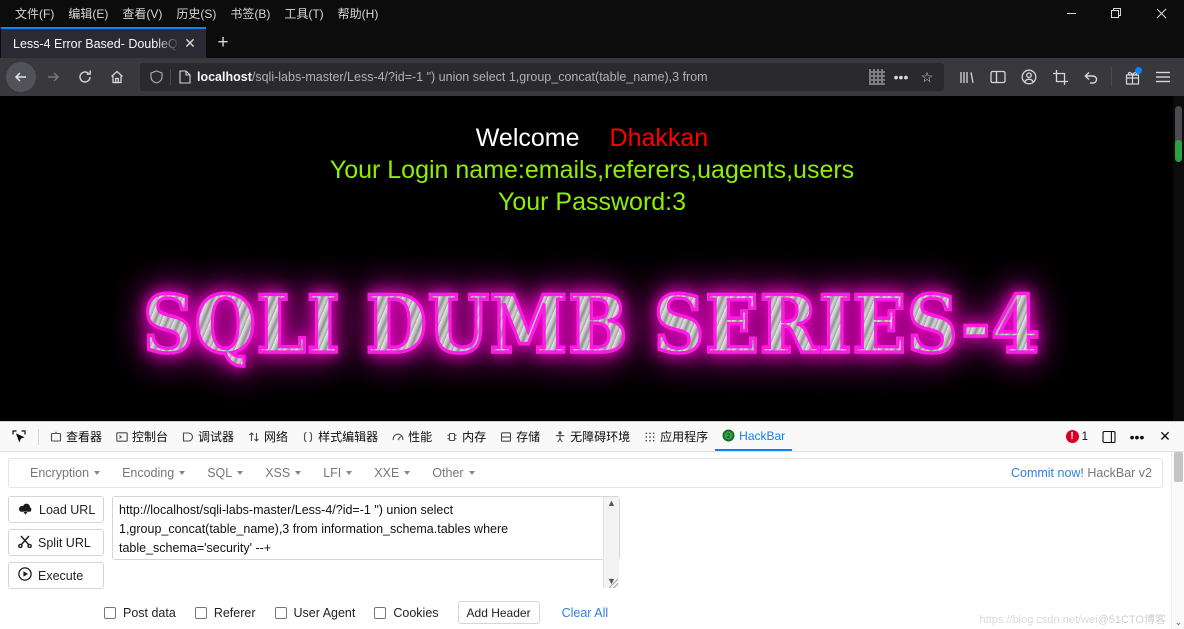 This screenshot has width=1184, height=629. I want to click on textarea-resize-grip, so click(613, 583).